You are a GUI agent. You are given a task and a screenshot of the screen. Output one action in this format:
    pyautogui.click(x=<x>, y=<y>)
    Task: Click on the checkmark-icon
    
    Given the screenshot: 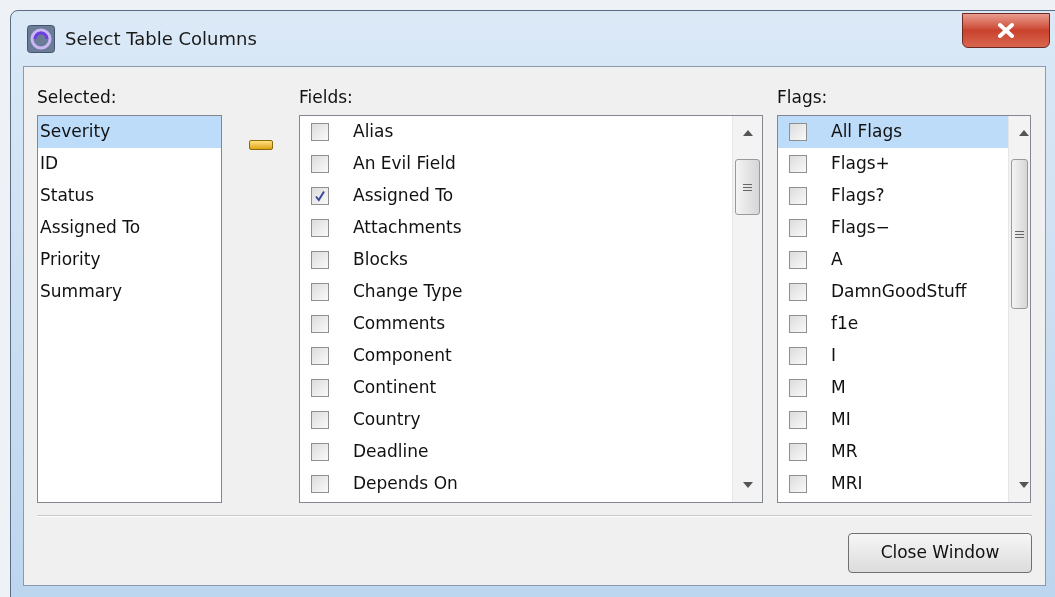 What is the action you would take?
    pyautogui.click(x=320, y=196)
    